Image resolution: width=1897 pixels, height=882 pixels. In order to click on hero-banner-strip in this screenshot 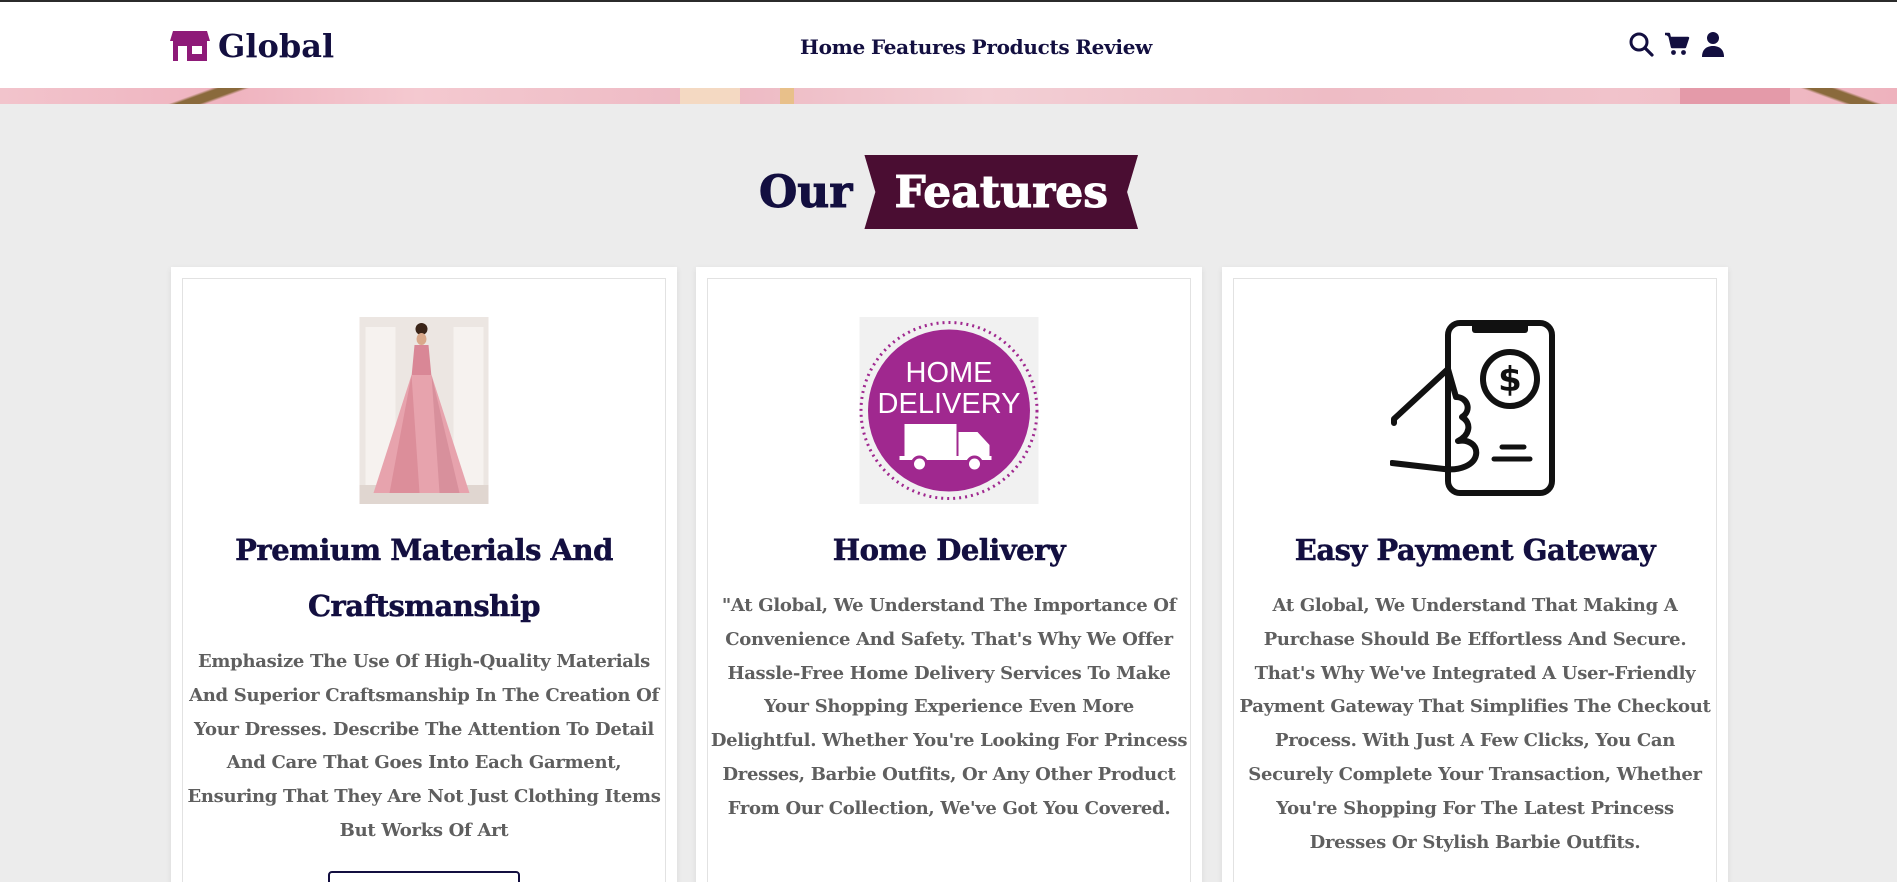, I will do `click(948, 96)`.